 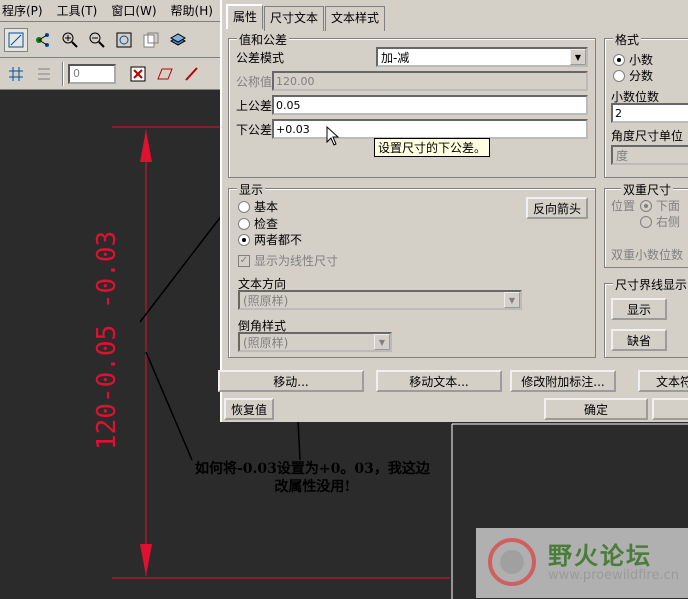 What do you see at coordinates (133, 10) in the screenshot?
I see `menu-window: 窗口(W)` at bounding box center [133, 10].